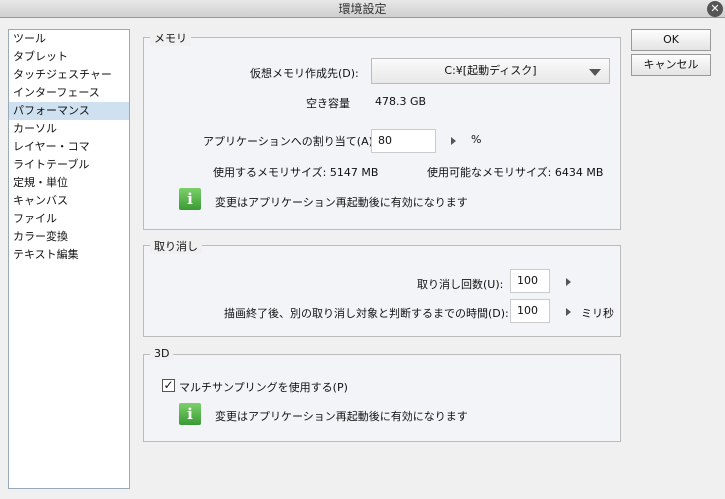 This screenshot has height=499, width=725. Describe the element at coordinates (401, 101) in the screenshot. I see `free-space-value: 478.3 GB` at that location.